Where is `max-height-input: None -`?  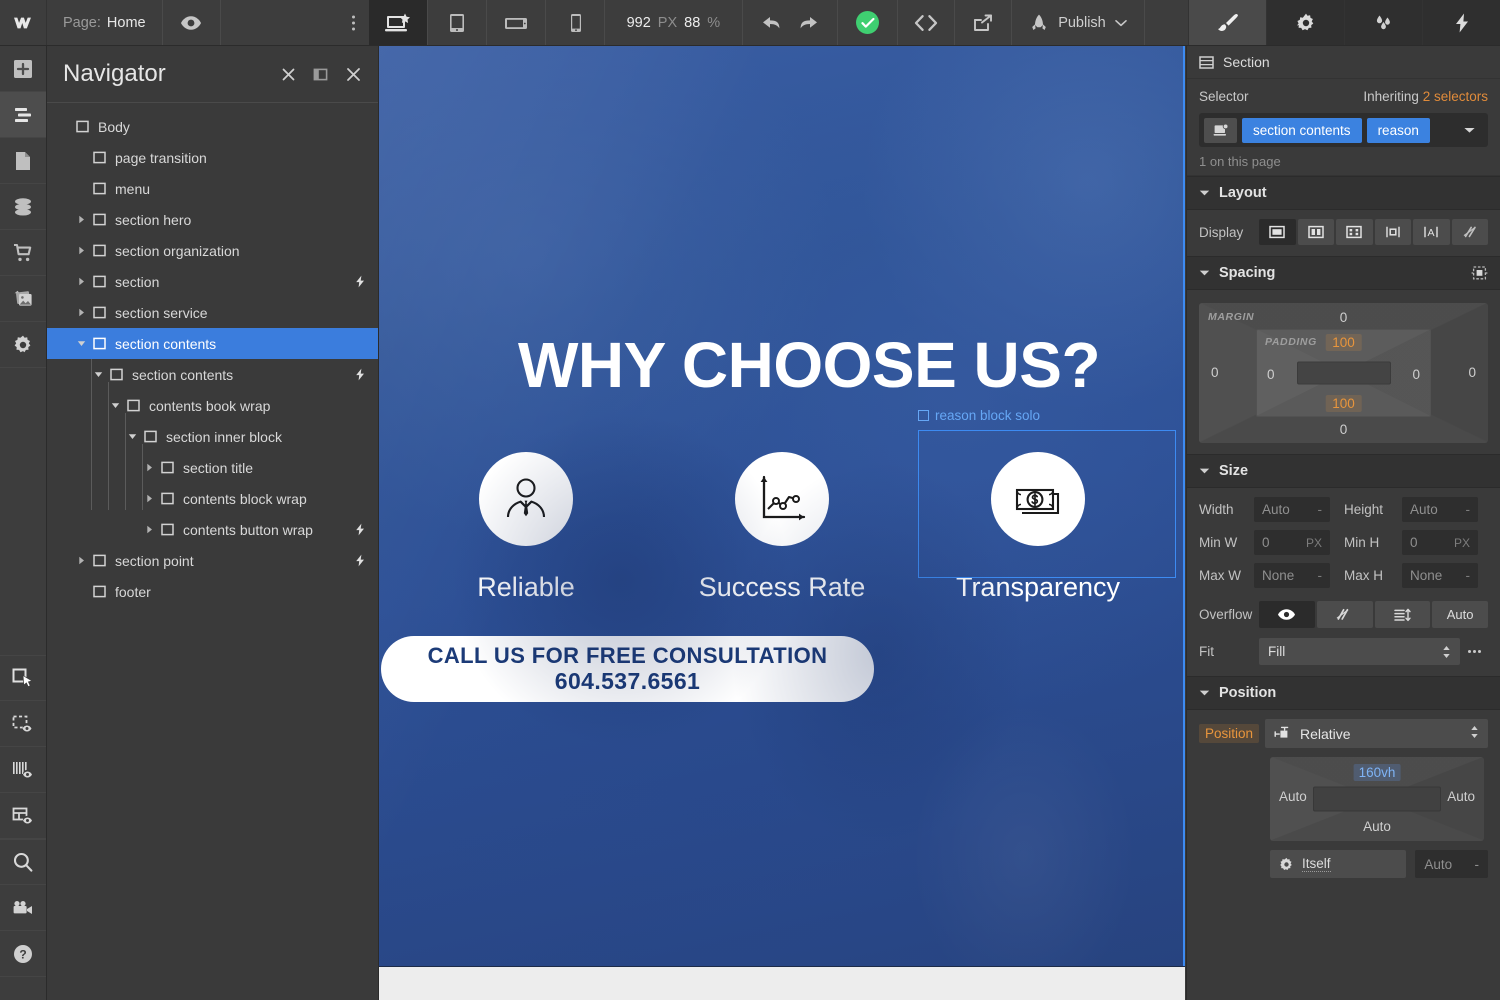 max-height-input: None - is located at coordinates (1440, 575).